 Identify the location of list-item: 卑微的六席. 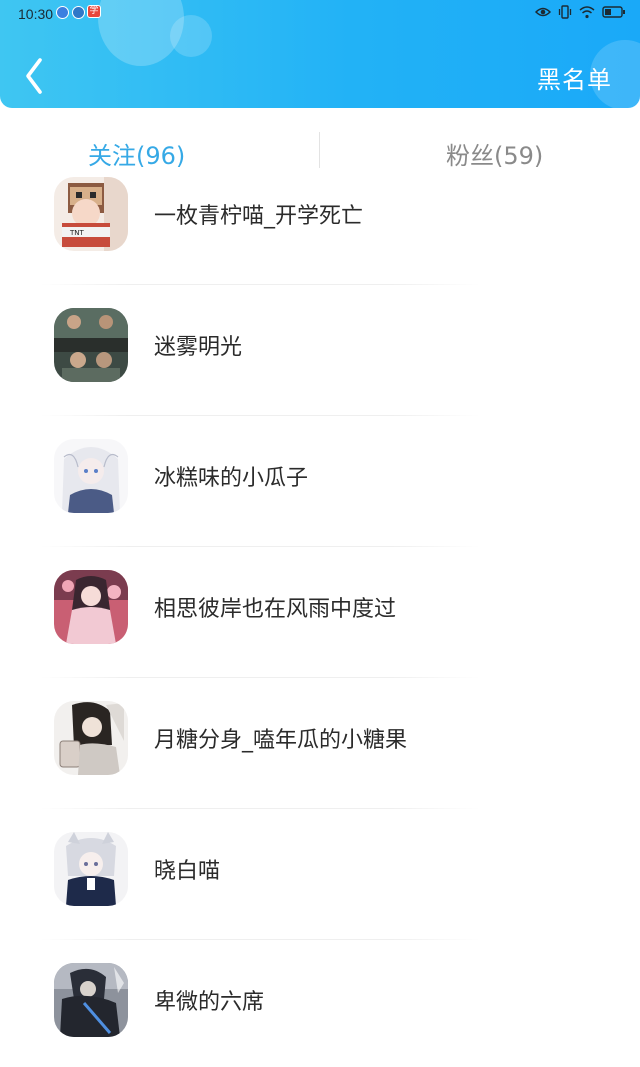
(320, 1001).